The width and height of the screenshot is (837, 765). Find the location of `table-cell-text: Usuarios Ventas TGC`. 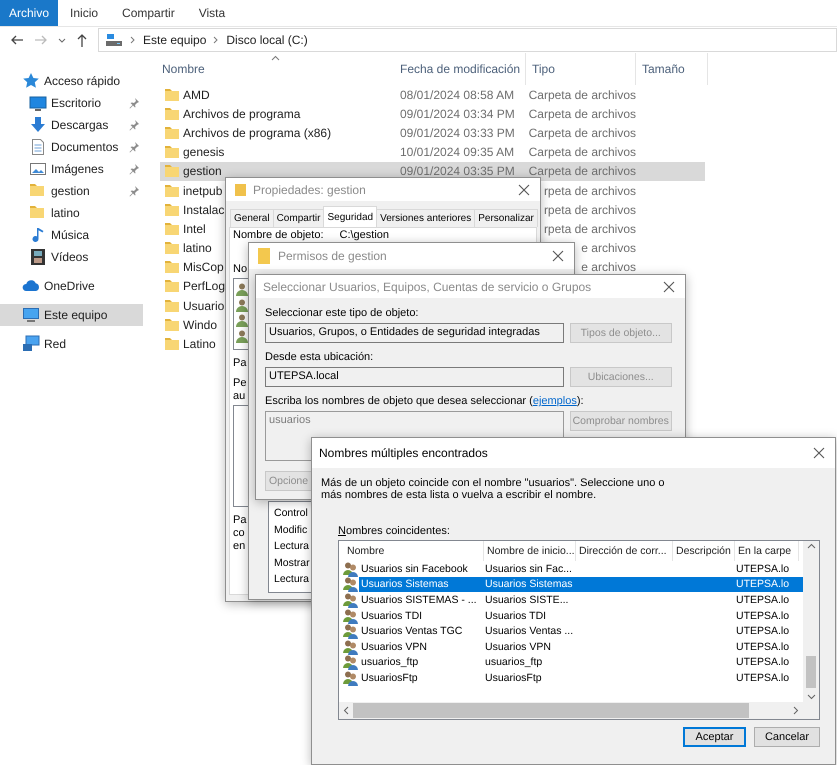

table-cell-text: Usuarios Ventas TGC is located at coordinates (412, 631).